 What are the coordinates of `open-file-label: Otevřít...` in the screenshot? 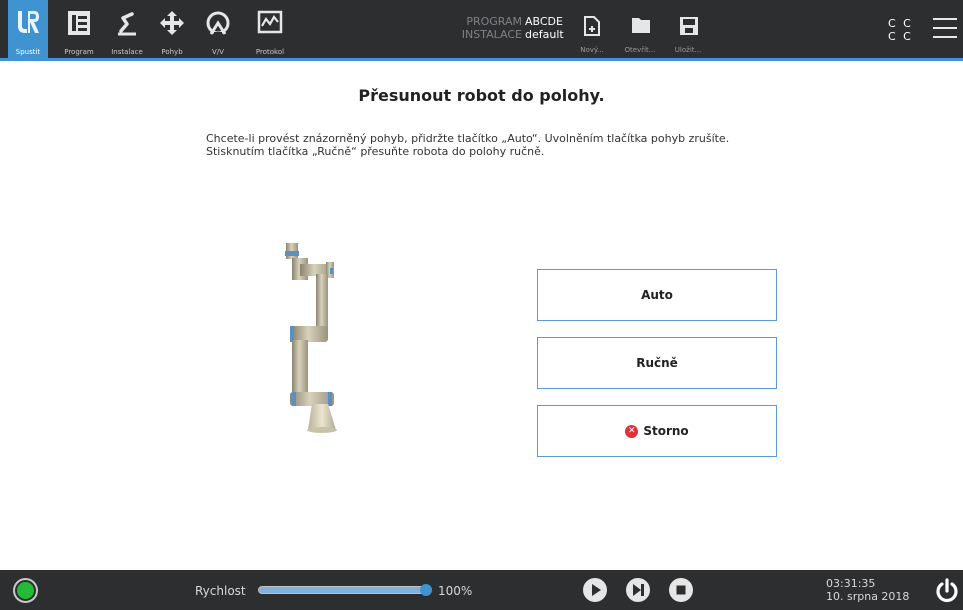 It's located at (640, 50).